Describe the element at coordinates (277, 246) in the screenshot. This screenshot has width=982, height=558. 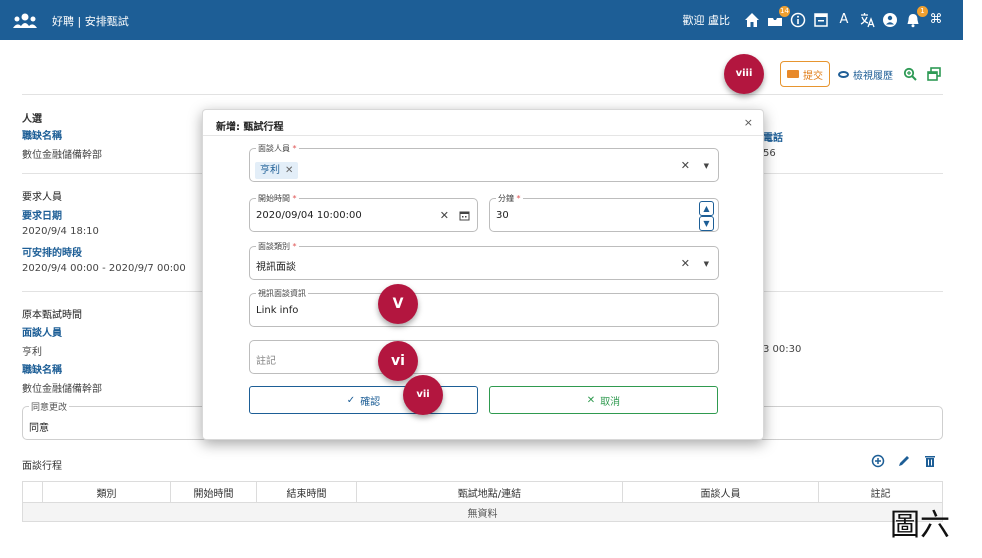
I see `interview-type-legend: 面談類別 *` at that location.